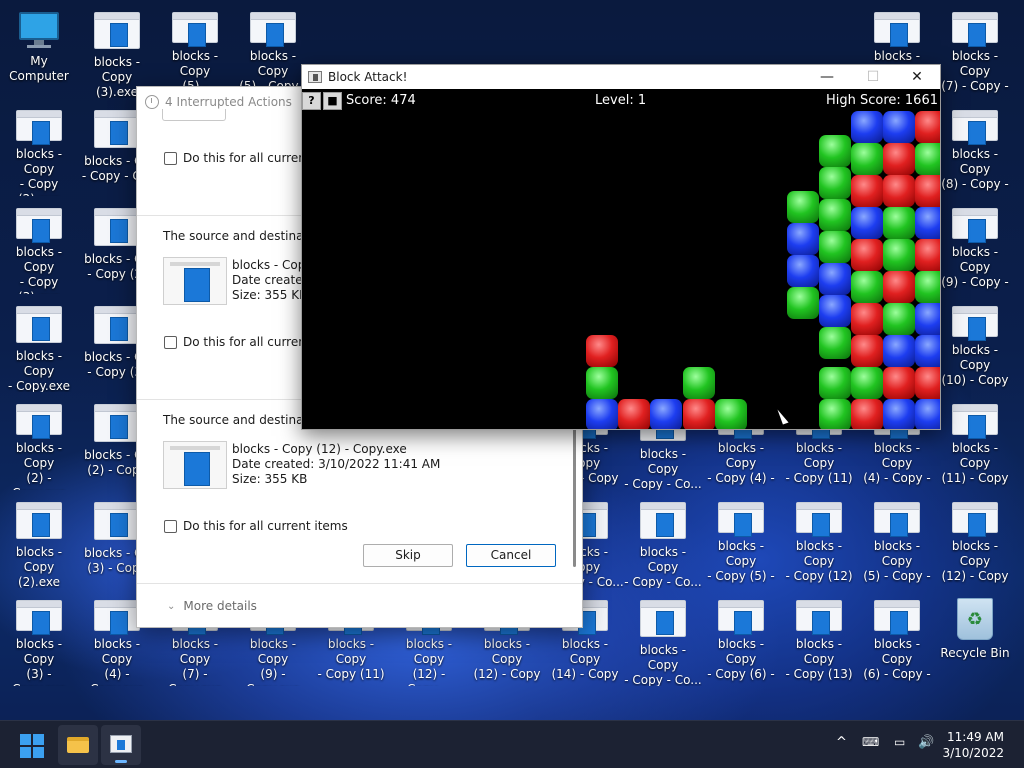 The image size is (1024, 768). Describe the element at coordinates (926, 742) in the screenshot. I see `volume-icon: 🔊` at that location.